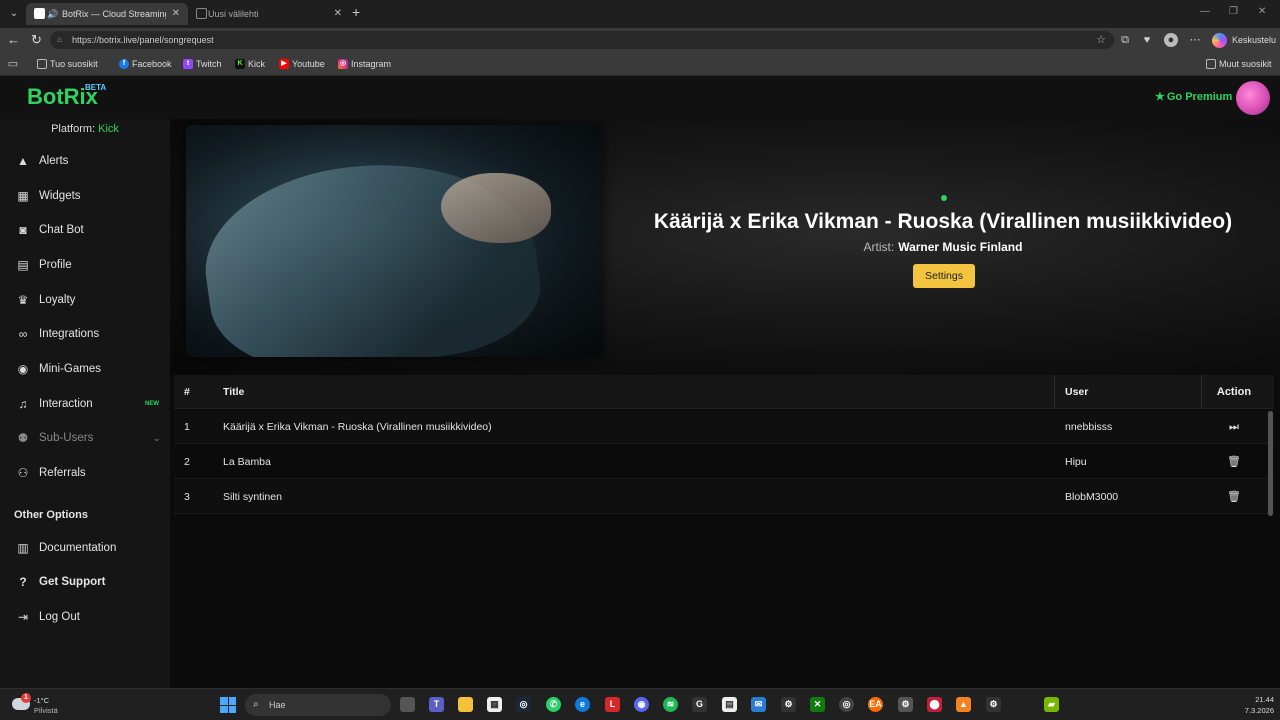 This screenshot has height=720, width=1280. I want to click on sidebar-item-alerts: ▲ Alerts, so click(85, 161).